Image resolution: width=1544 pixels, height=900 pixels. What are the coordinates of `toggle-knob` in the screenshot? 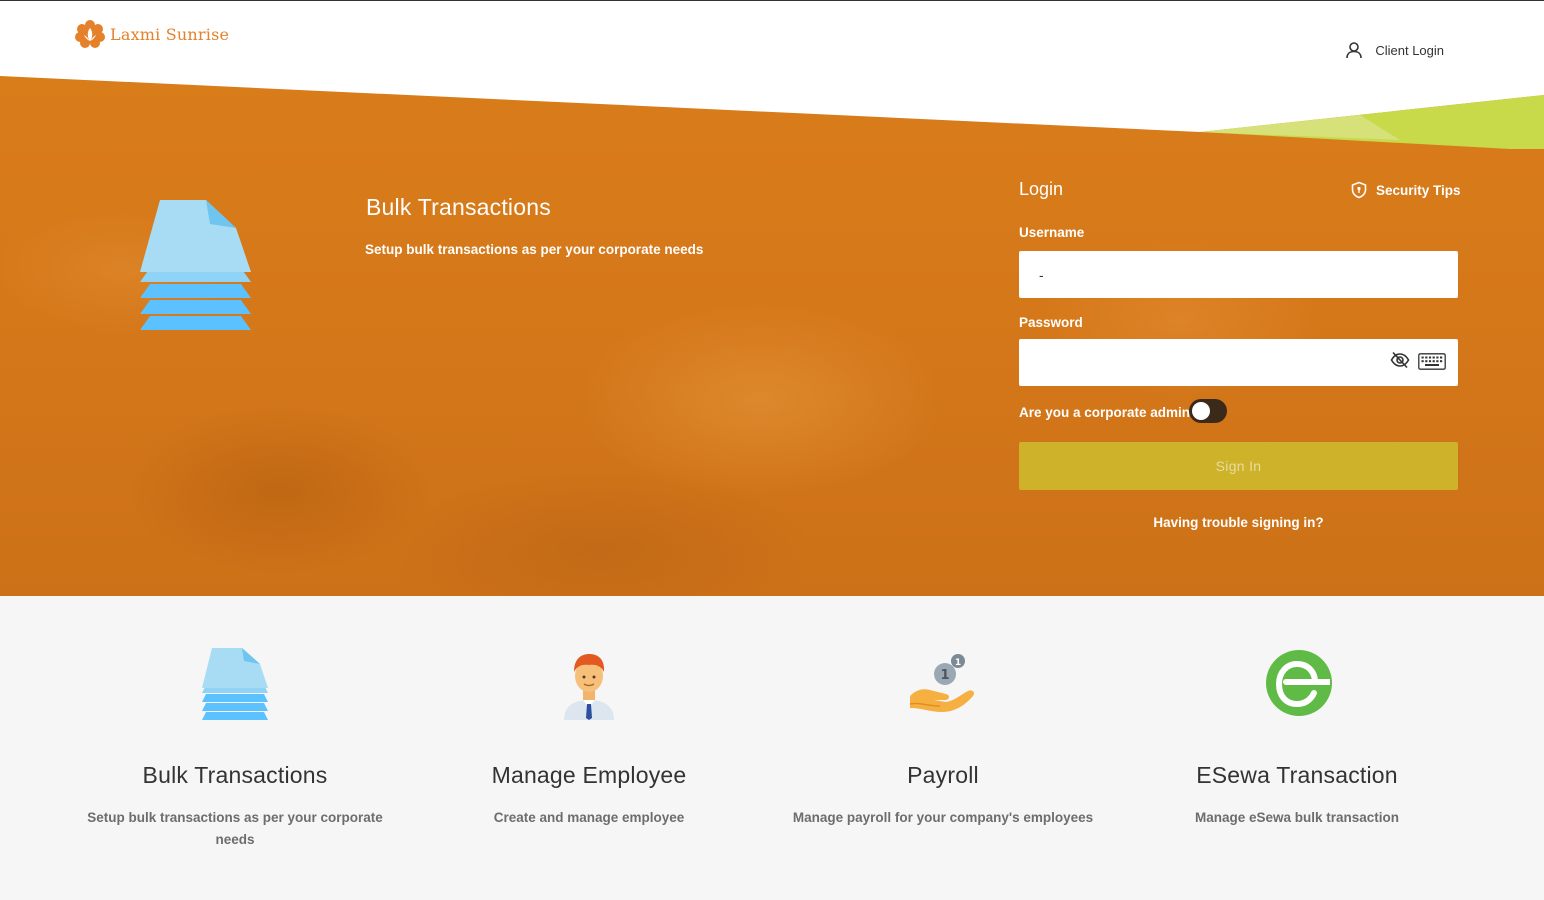 It's located at (1201, 411).